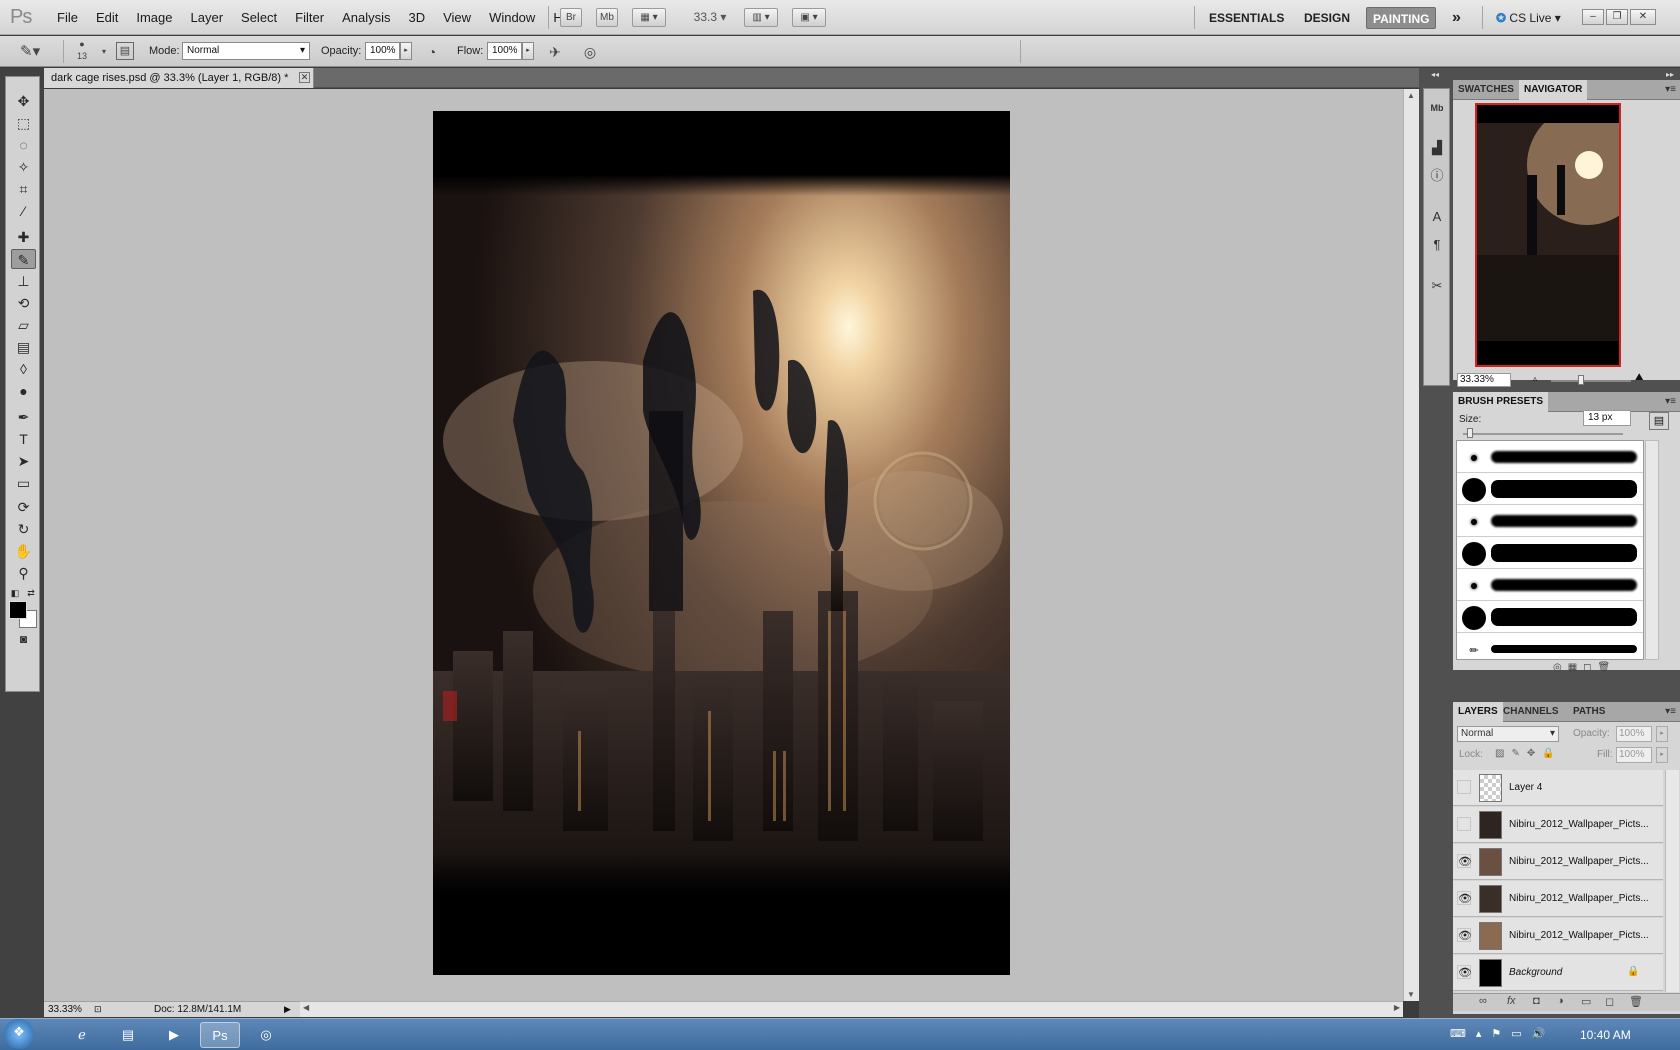 Image resolution: width=1680 pixels, height=1050 pixels. I want to click on default-colors-icon: ◧, so click(15, 593).